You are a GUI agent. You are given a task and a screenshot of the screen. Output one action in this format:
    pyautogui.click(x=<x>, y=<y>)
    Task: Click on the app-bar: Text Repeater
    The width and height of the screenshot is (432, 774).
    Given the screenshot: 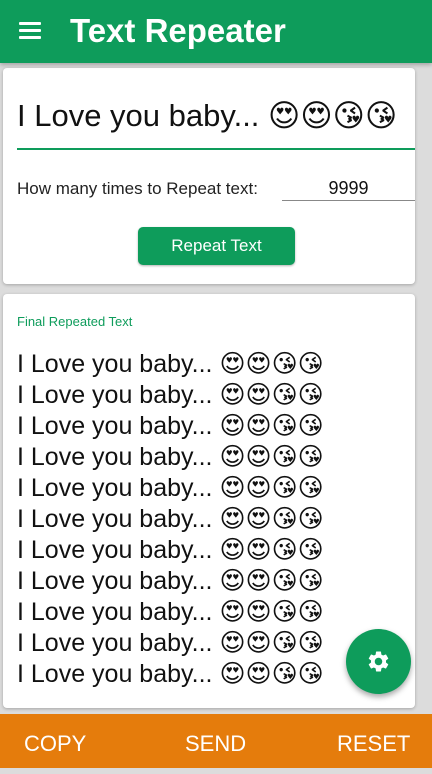 What is the action you would take?
    pyautogui.click(x=216, y=31)
    